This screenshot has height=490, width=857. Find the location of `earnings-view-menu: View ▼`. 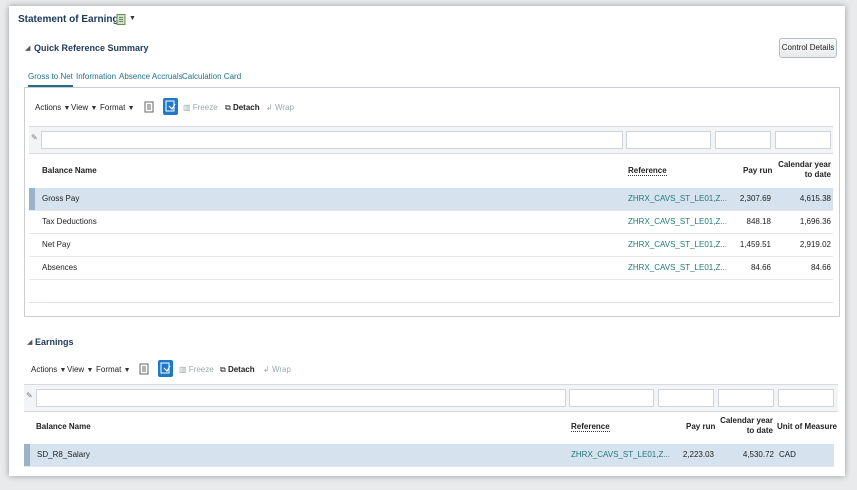

earnings-view-menu: View ▼ is located at coordinates (80, 369).